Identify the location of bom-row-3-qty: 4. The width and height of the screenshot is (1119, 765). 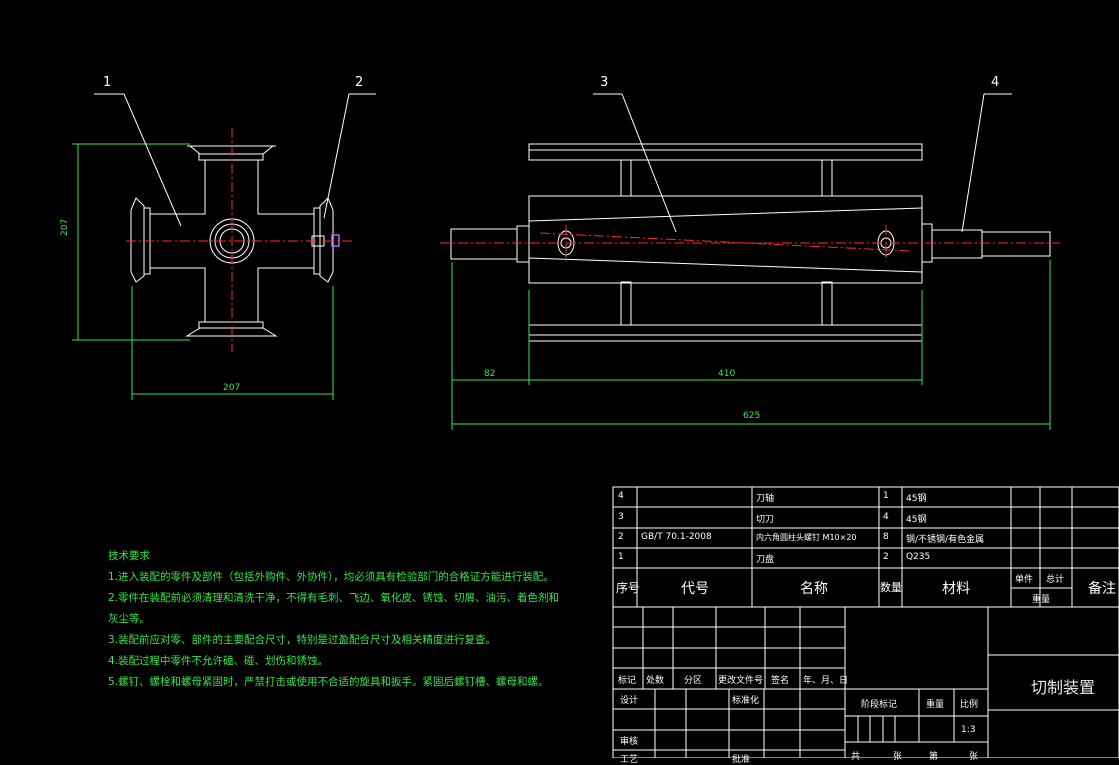
(886, 517).